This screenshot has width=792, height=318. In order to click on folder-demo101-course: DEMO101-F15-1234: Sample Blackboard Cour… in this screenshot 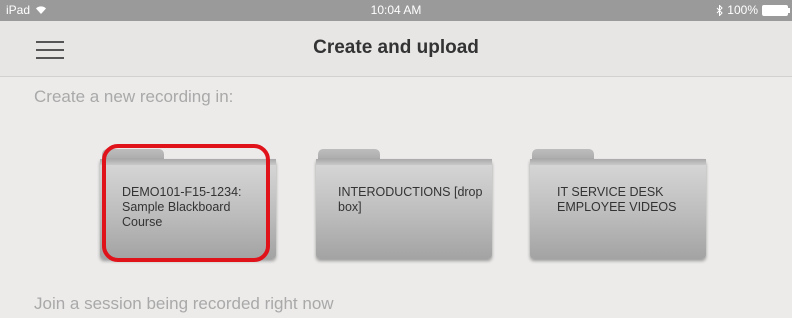, I will do `click(188, 204)`.